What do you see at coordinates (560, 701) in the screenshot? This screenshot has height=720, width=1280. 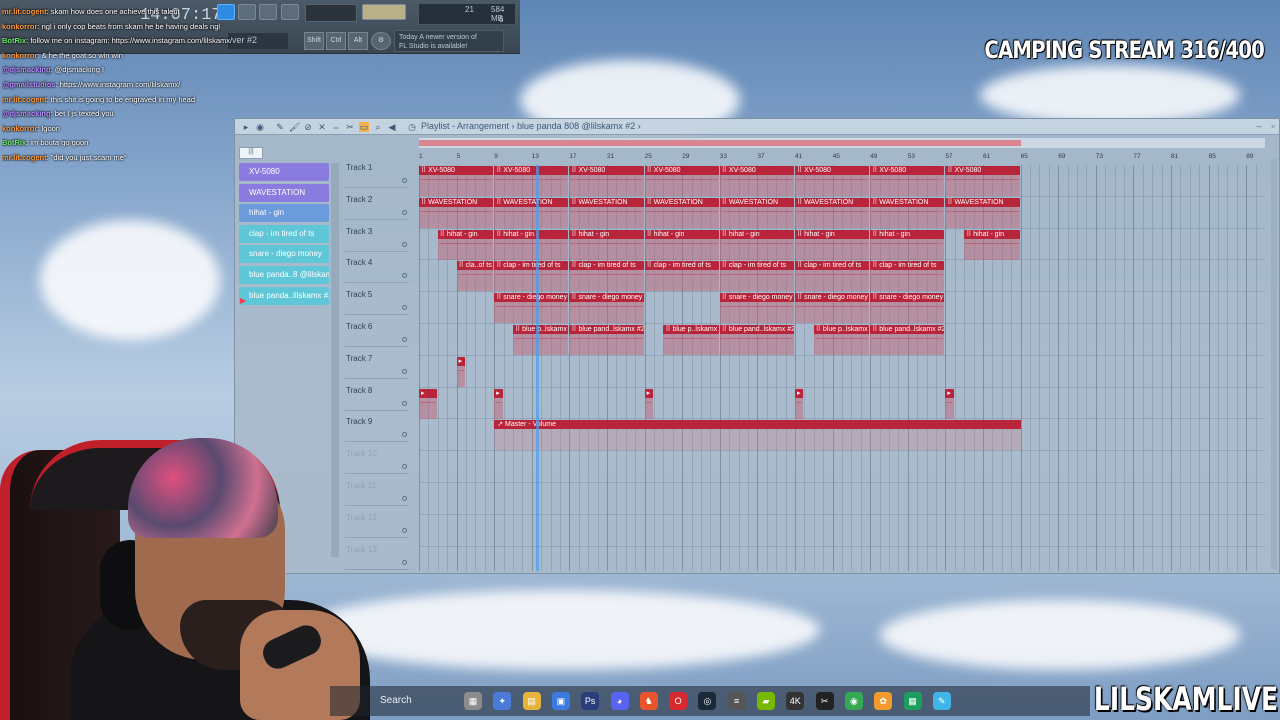 I see `store-icon: ▣` at bounding box center [560, 701].